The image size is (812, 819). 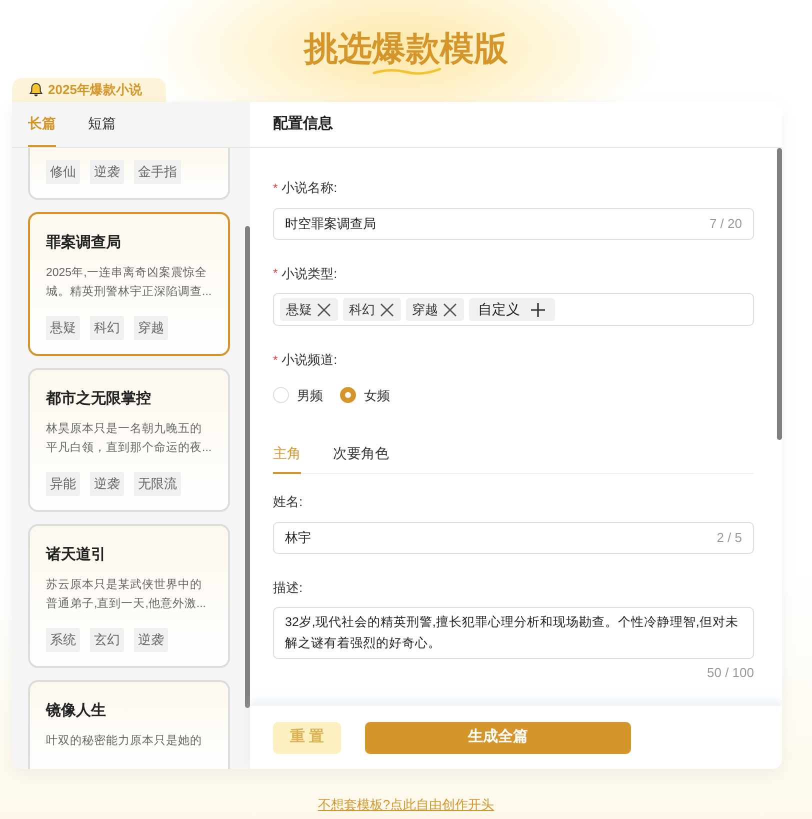 I want to click on genre-tag: 金手指, so click(x=157, y=172).